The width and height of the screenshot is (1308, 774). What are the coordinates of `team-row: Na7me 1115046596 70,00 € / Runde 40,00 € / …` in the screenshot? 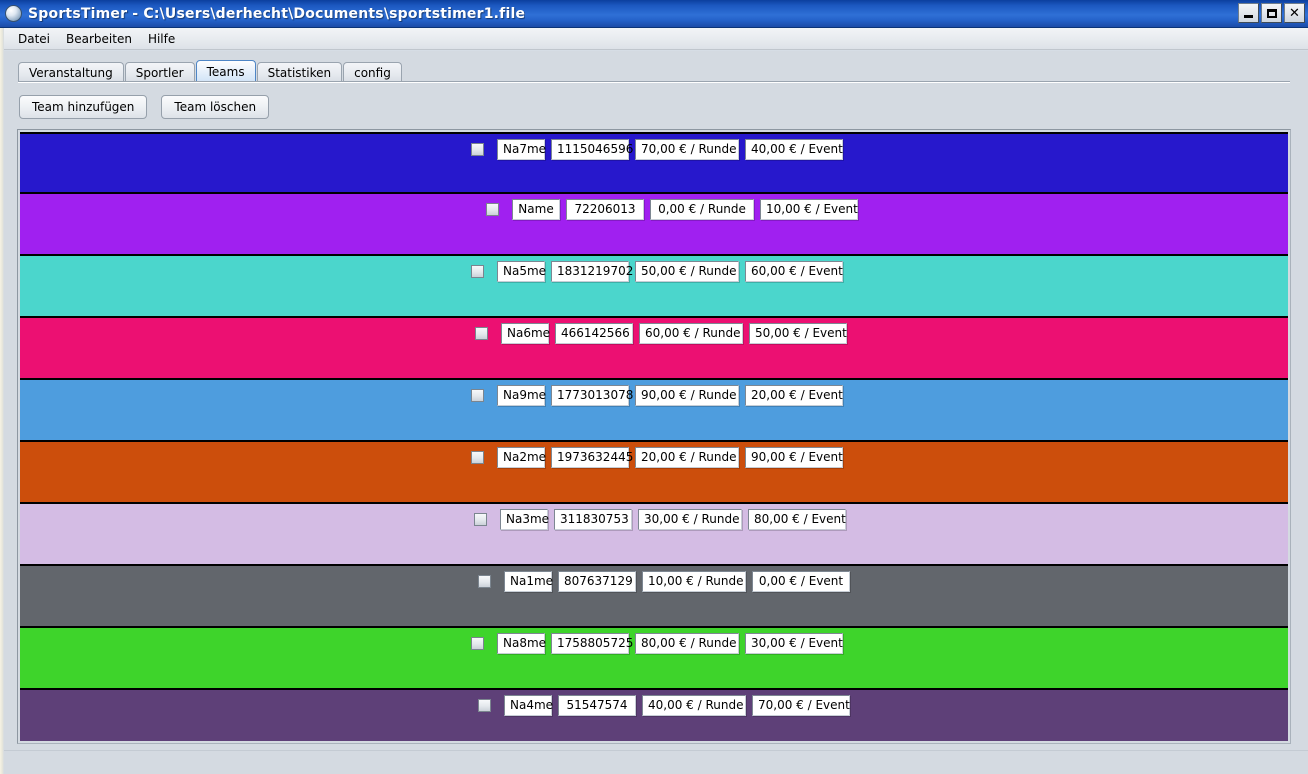 It's located at (654, 163).